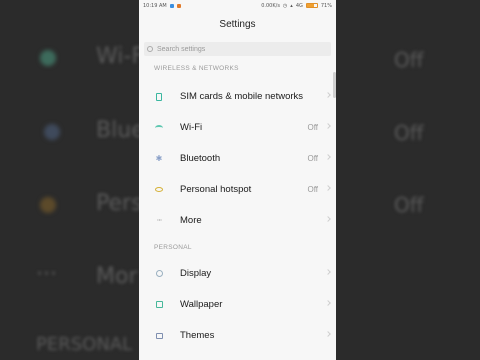 This screenshot has width=480, height=360. I want to click on alarm-icon: ◷, so click(285, 5).